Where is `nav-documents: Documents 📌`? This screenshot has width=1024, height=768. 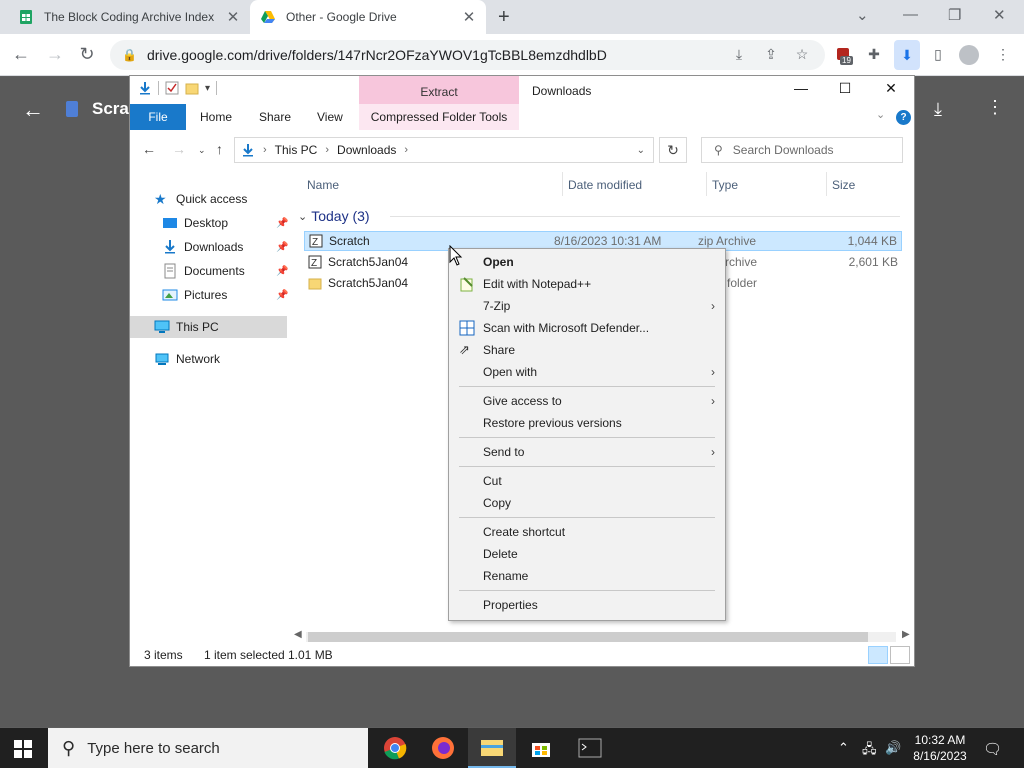
nav-documents: Documents 📌 is located at coordinates (225, 271).